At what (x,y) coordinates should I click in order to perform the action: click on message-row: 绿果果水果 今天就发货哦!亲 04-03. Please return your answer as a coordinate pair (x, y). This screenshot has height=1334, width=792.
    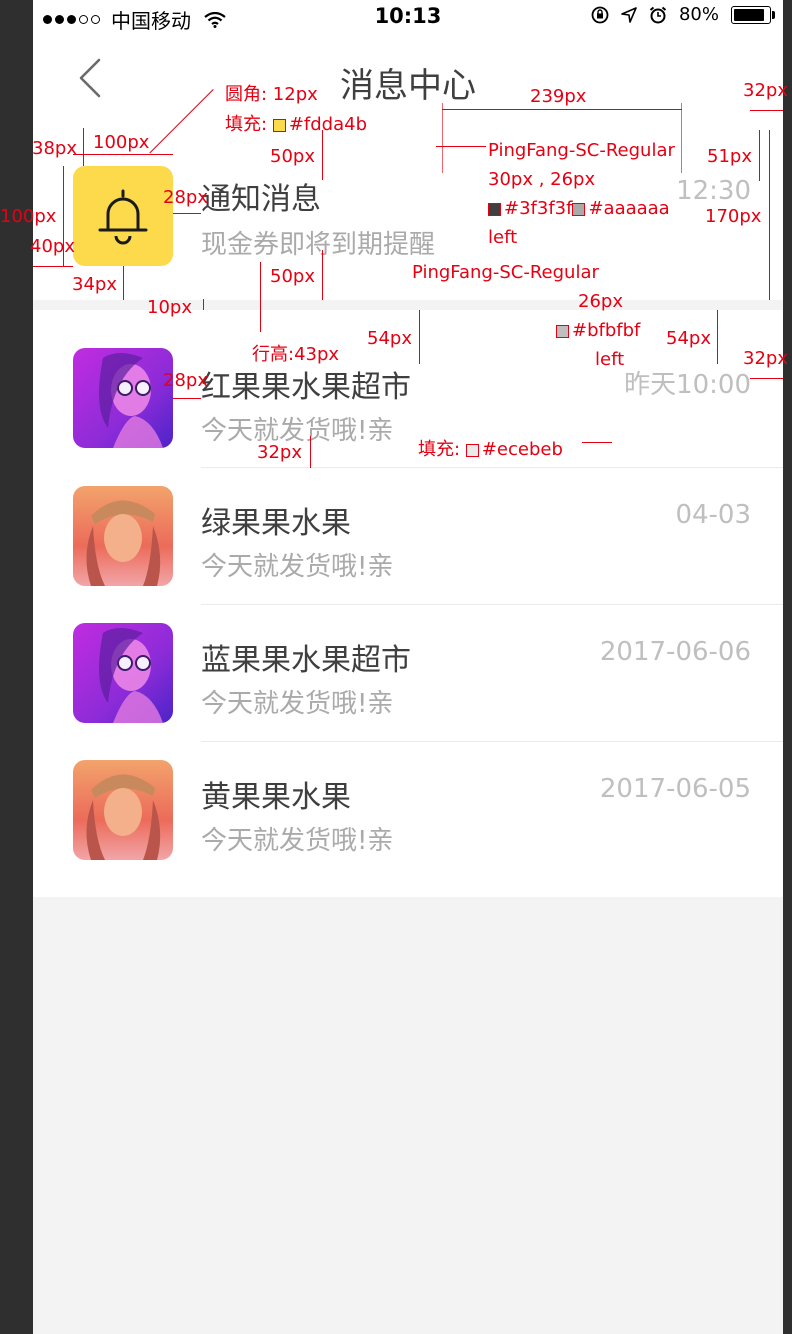
    Looking at the image, I should click on (408, 536).